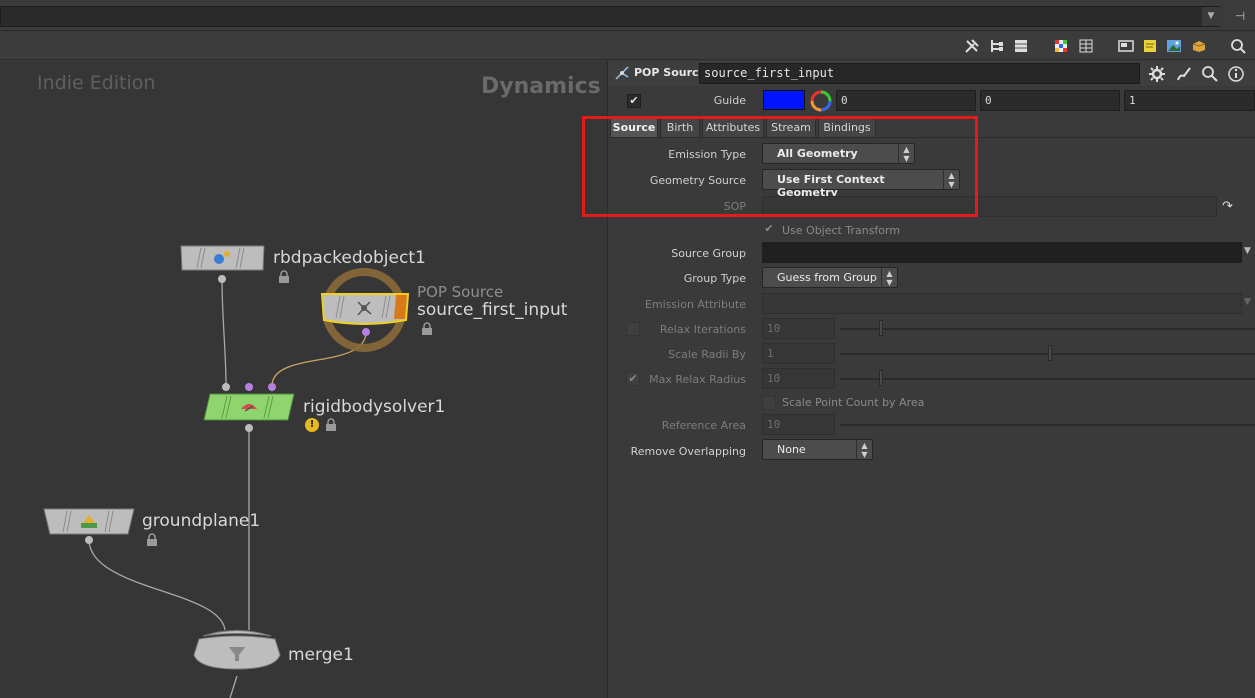  Describe the element at coordinates (1157, 74) in the screenshot. I see `gear-icon` at that location.